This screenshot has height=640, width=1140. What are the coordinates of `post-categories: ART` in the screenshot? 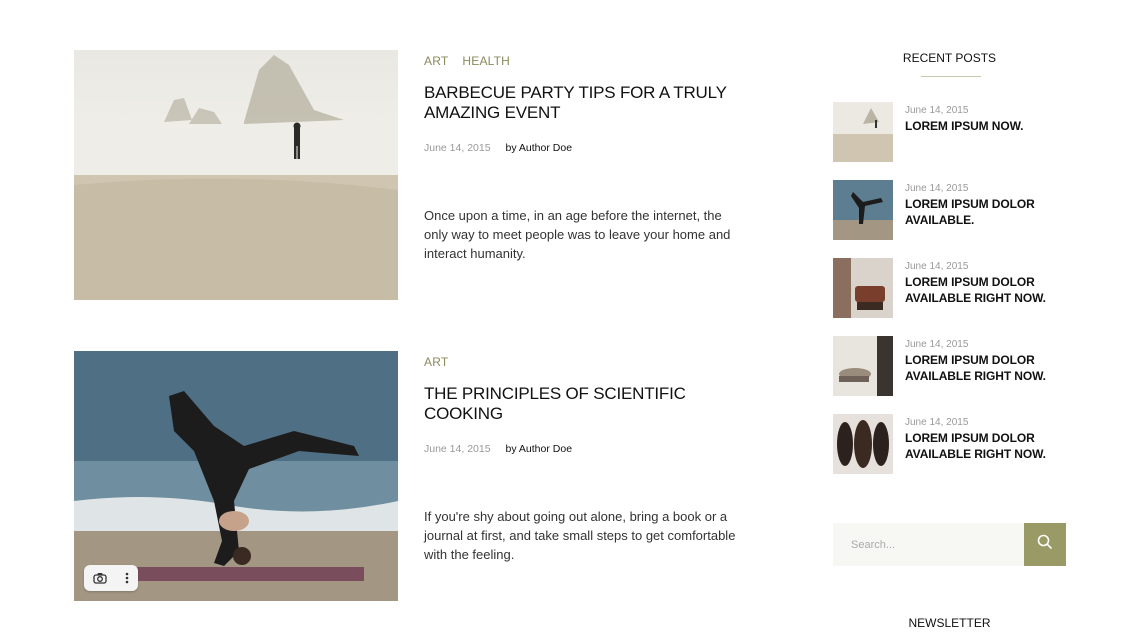 It's located at (589, 362).